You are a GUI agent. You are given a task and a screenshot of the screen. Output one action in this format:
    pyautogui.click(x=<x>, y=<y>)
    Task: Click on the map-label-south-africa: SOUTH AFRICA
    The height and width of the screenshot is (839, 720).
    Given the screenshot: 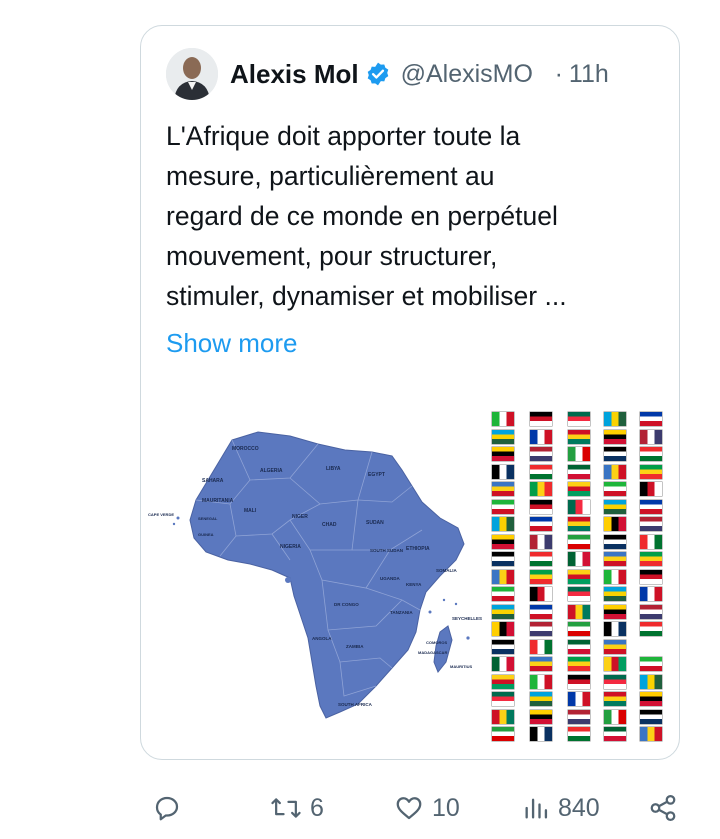 What is the action you would take?
    pyautogui.click(x=355, y=704)
    